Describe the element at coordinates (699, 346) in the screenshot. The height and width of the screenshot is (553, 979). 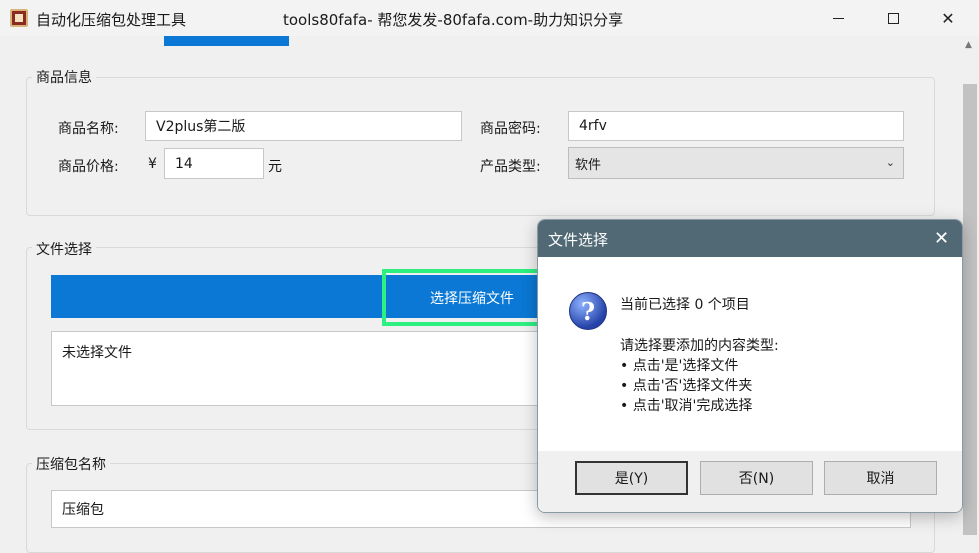
I see `dialog-prompt-text: 请选择要添加的内容类型:` at that location.